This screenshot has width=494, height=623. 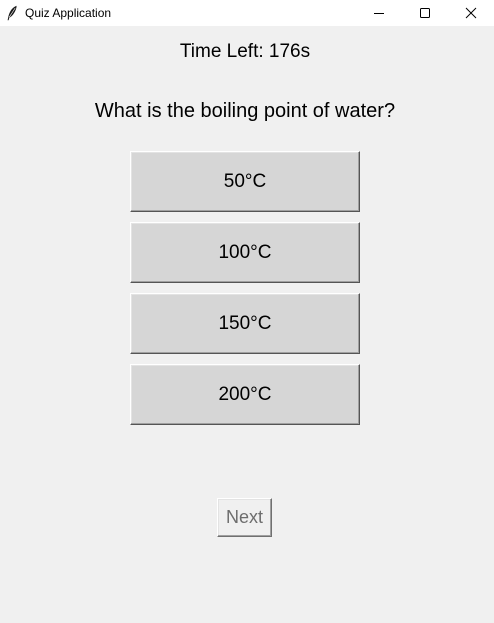 I want to click on answer-button-4: 200°C, so click(x=245, y=394).